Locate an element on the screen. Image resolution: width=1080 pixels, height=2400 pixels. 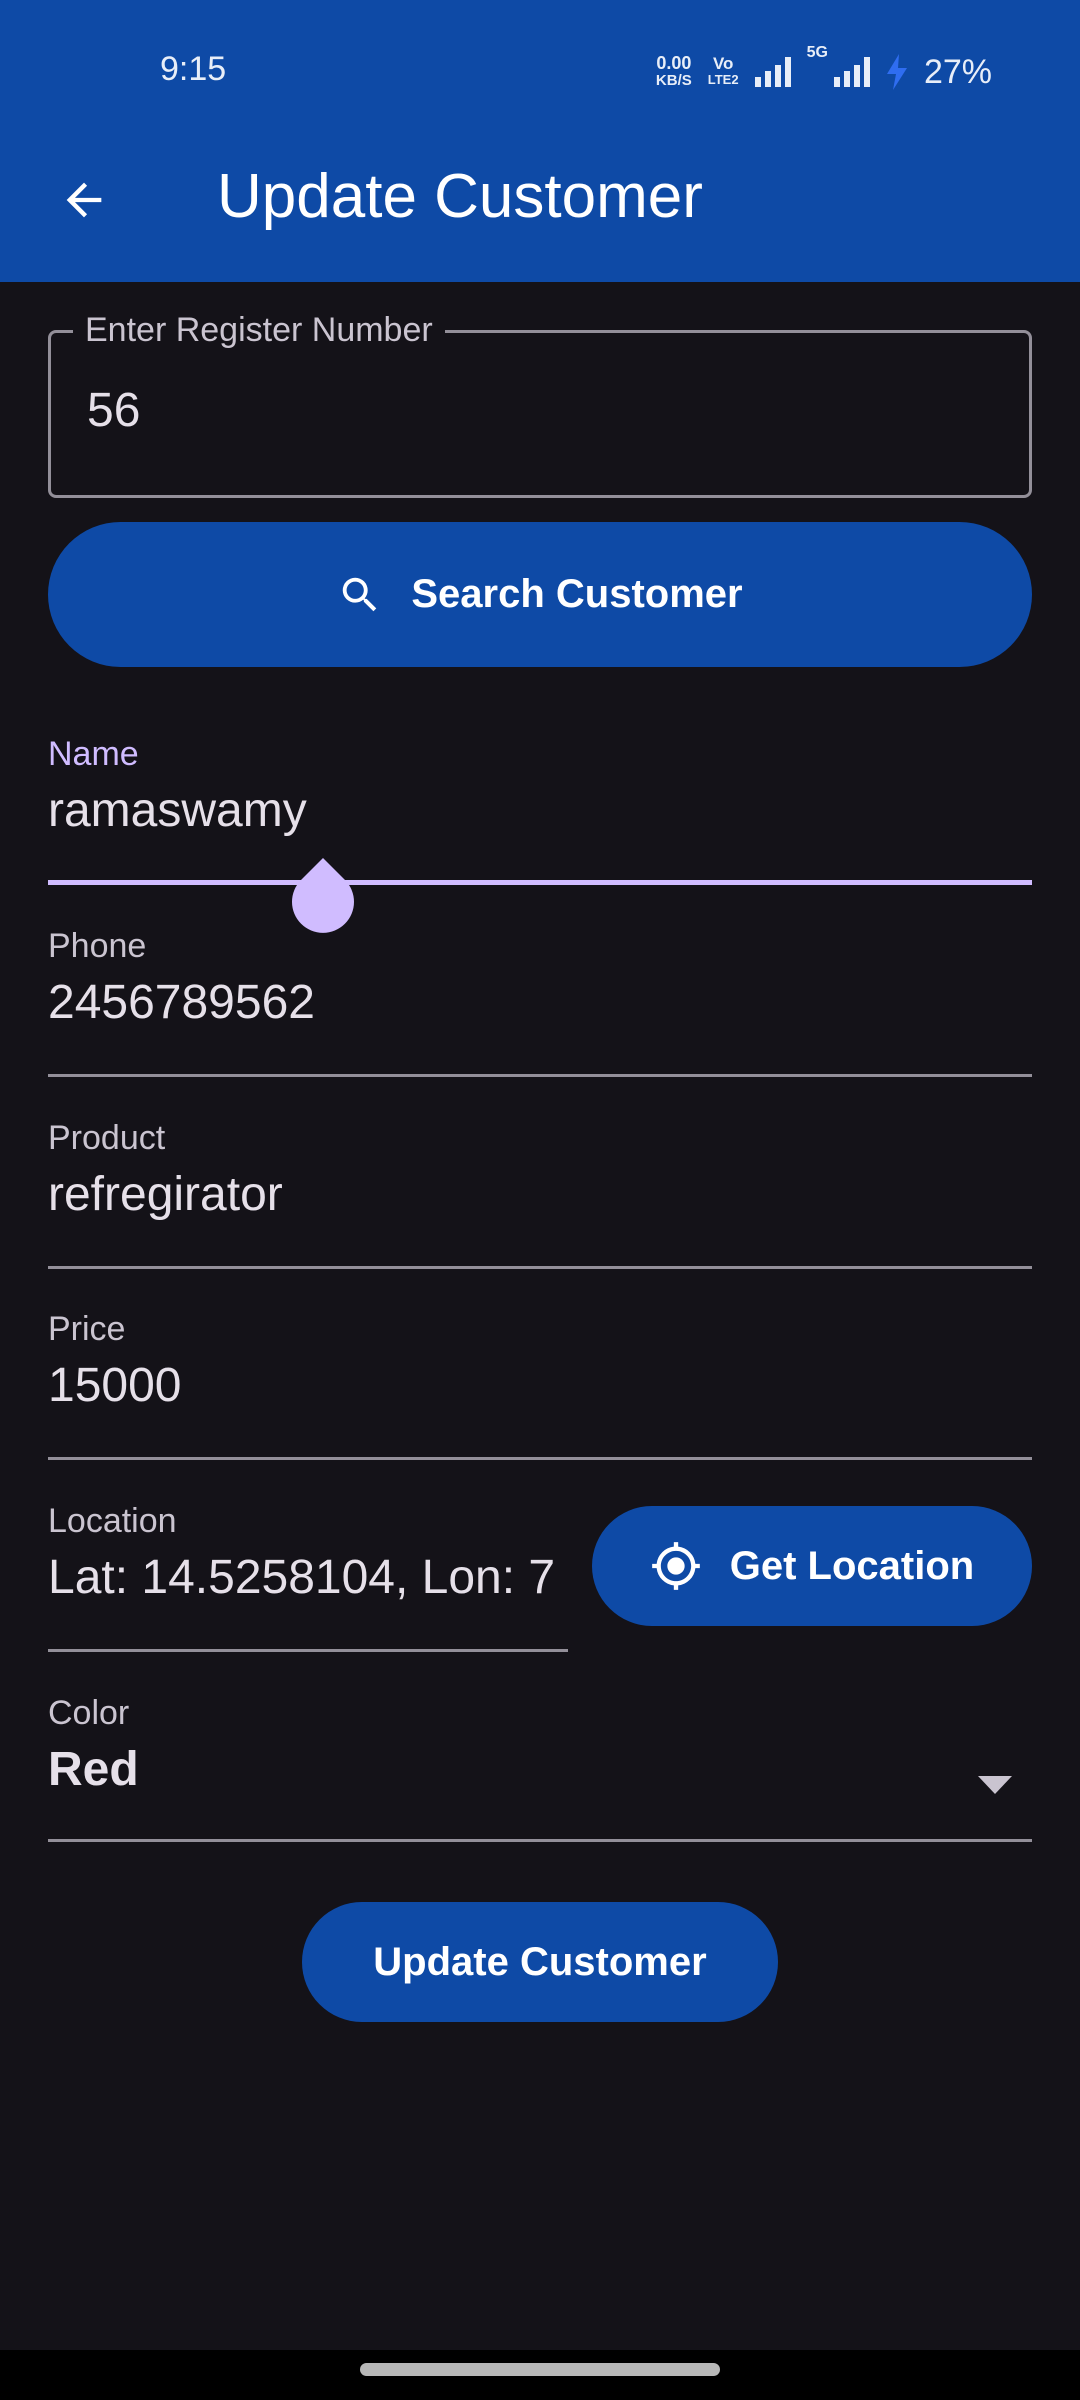
network-type: 5G is located at coordinates (817, 52).